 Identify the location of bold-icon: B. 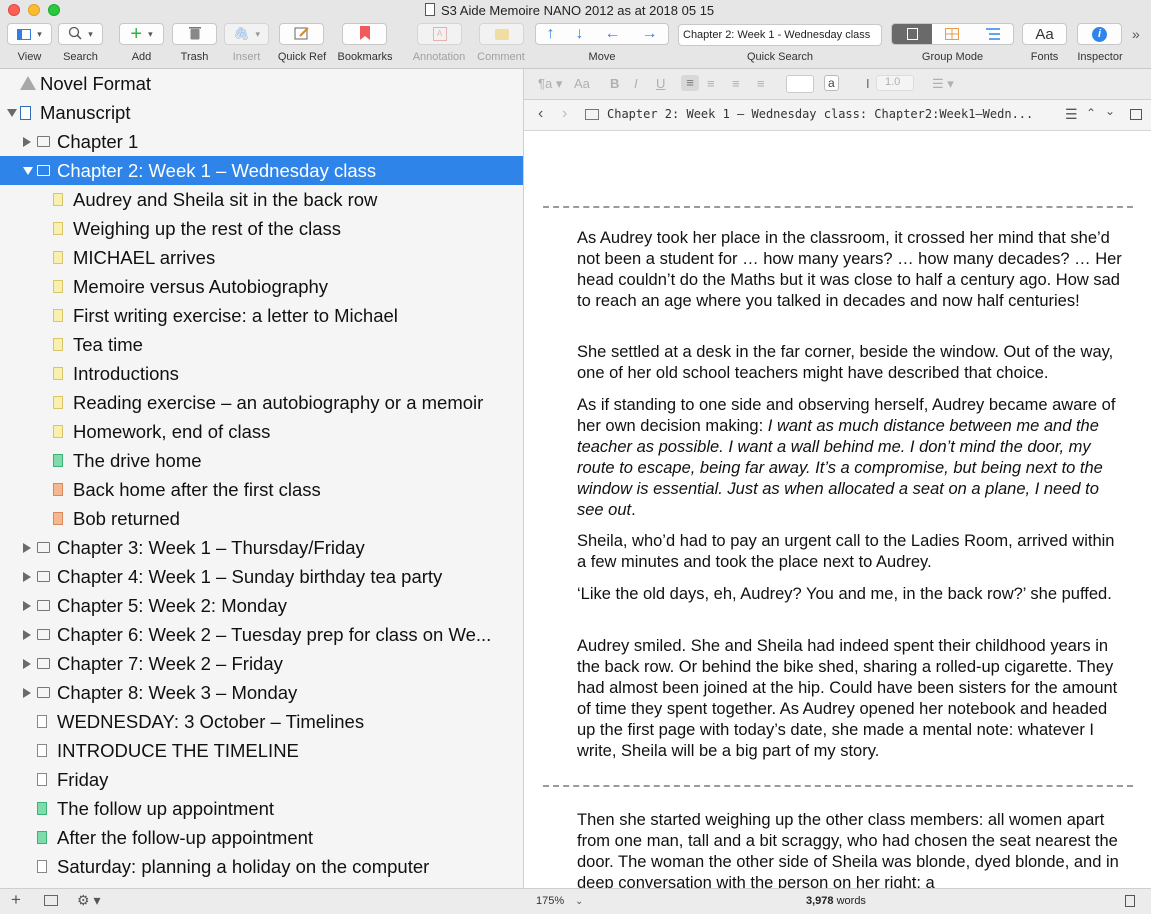
(614, 83).